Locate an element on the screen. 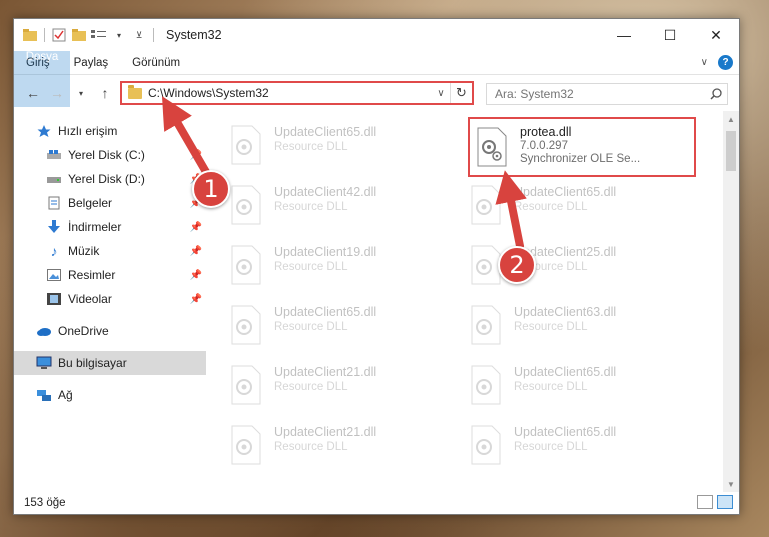 Image resolution: width=769 pixels, height=537 pixels. view-options-icon is located at coordinates (99, 35).